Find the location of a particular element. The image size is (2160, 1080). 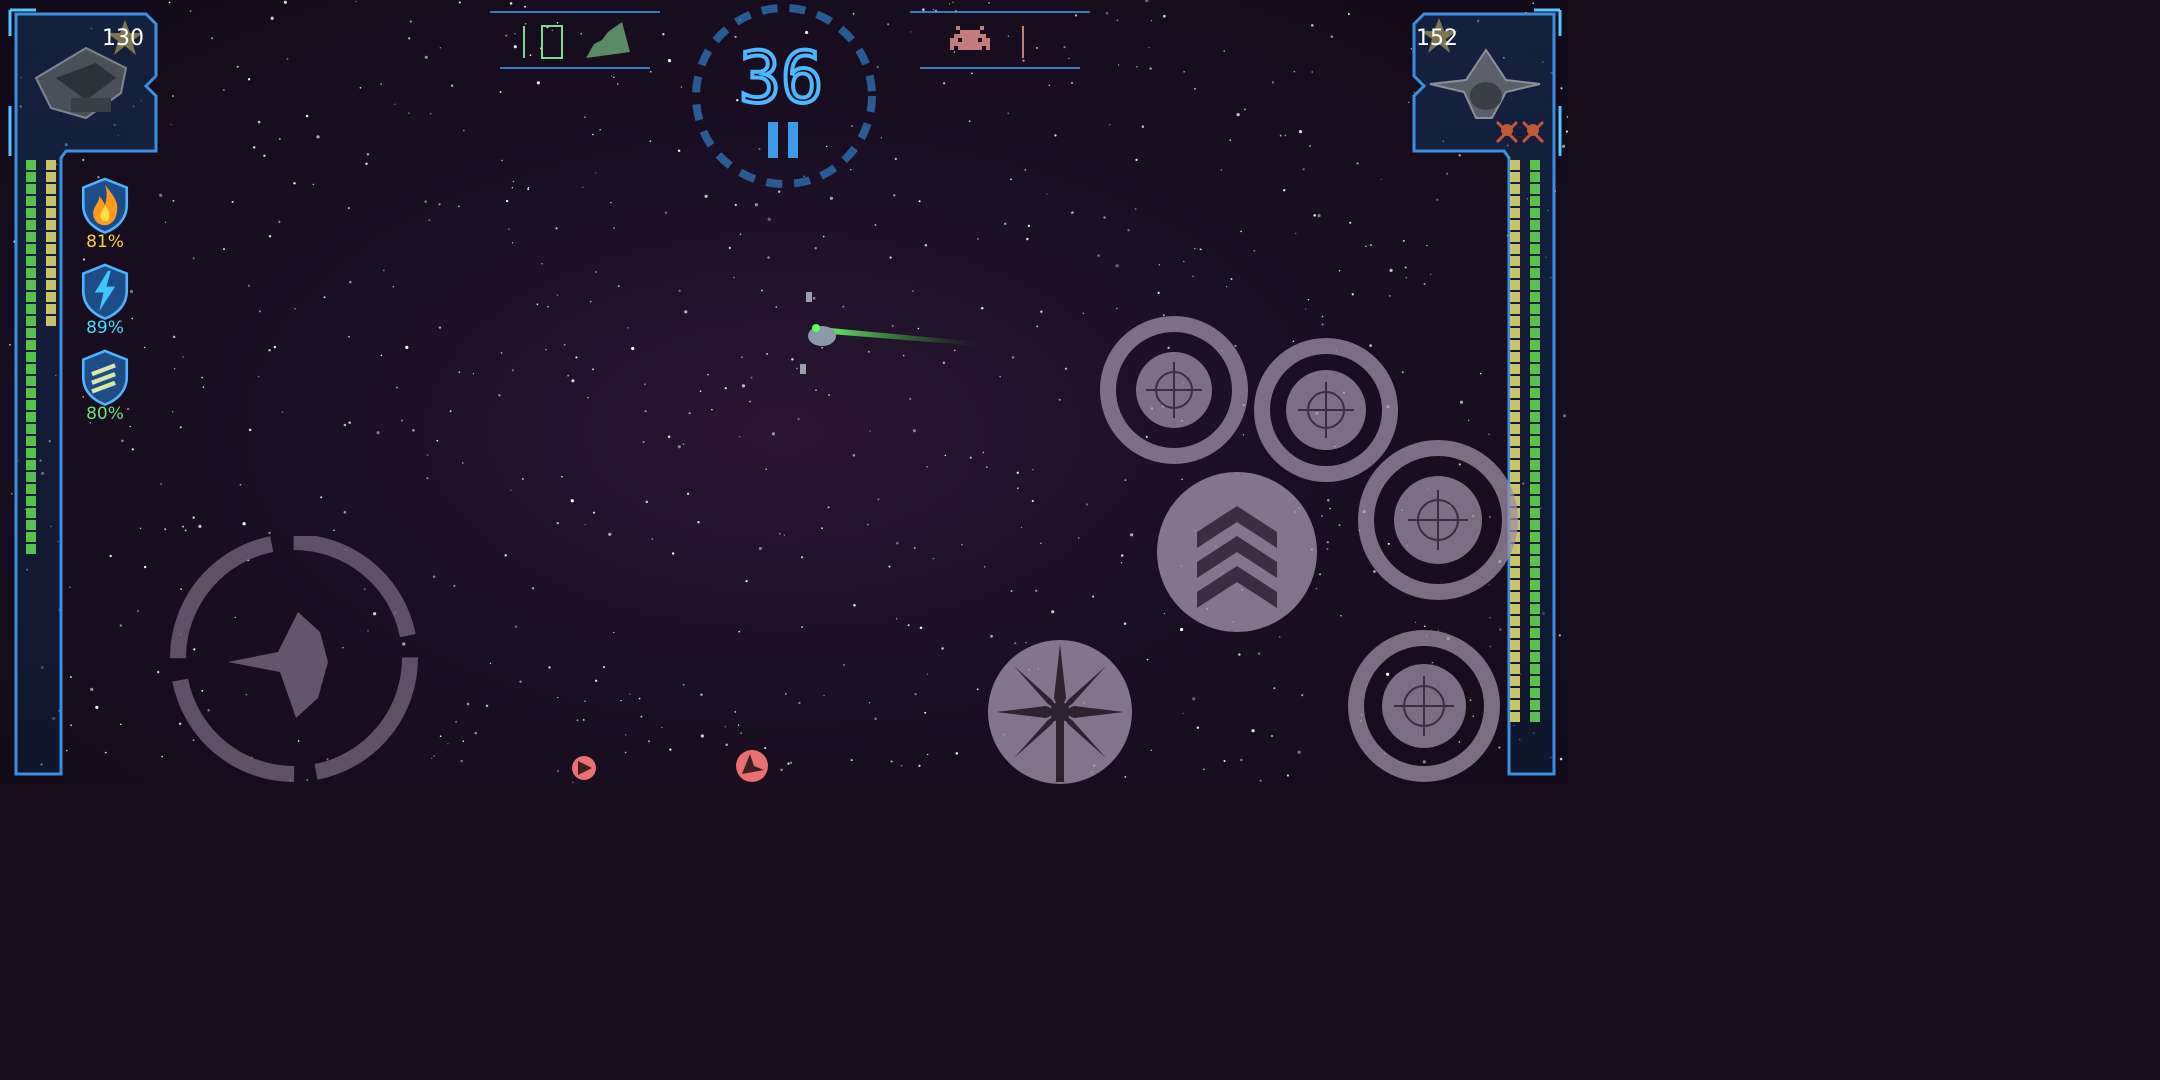

movement-joystick is located at coordinates (294, 660).